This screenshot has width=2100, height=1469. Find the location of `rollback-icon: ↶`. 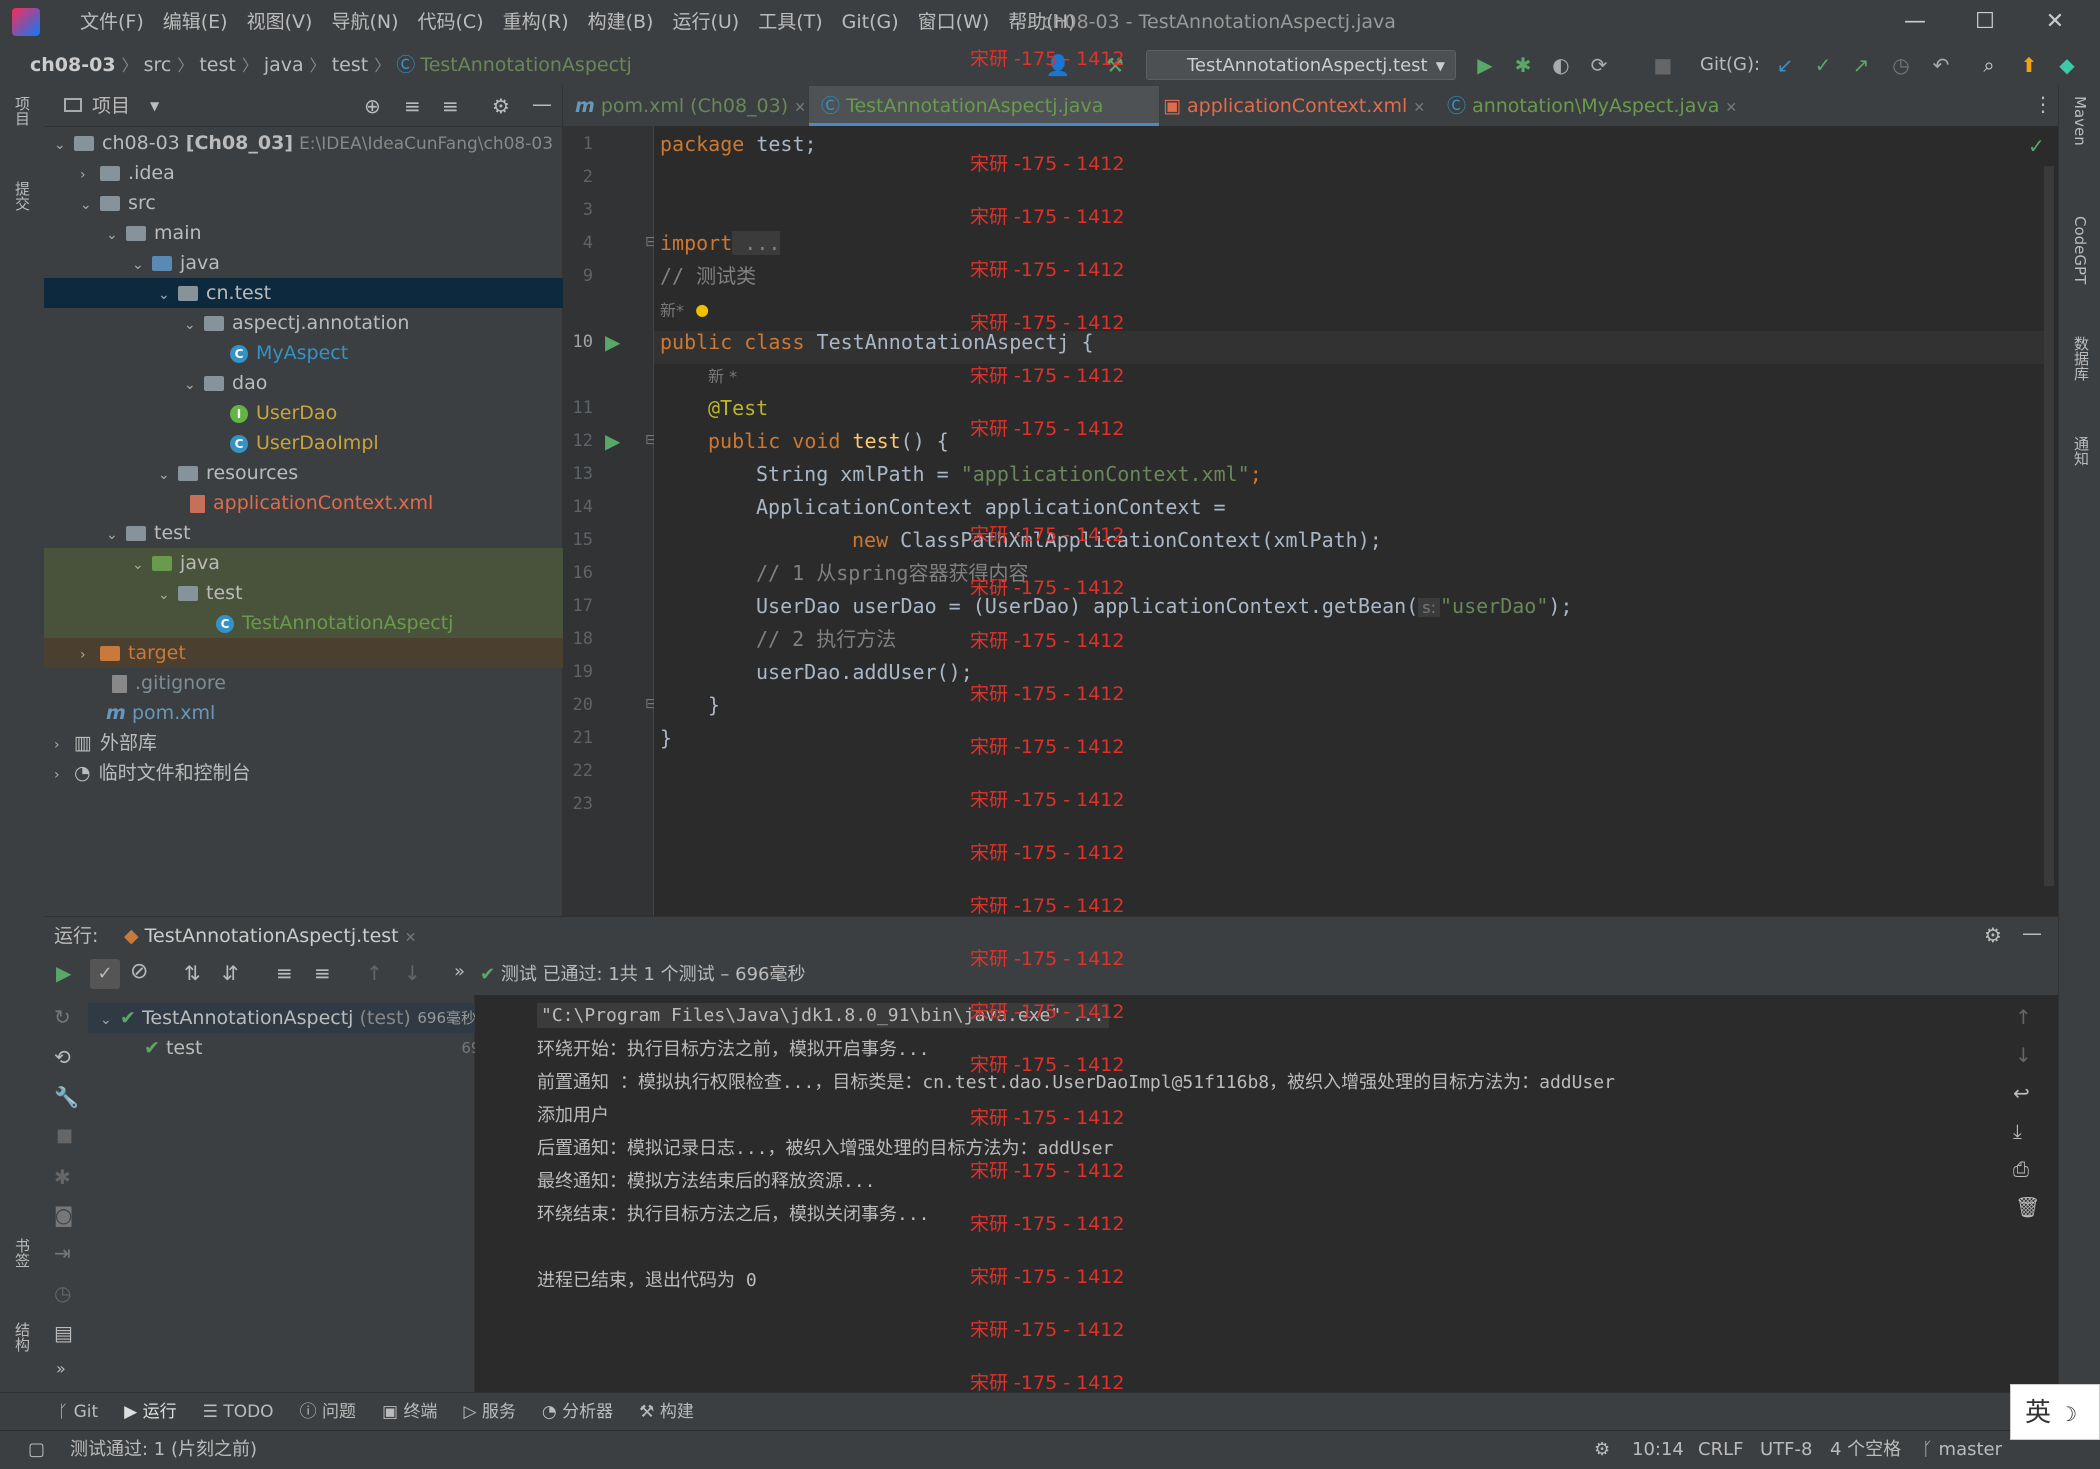

rollback-icon: ↶ is located at coordinates (1941, 65).